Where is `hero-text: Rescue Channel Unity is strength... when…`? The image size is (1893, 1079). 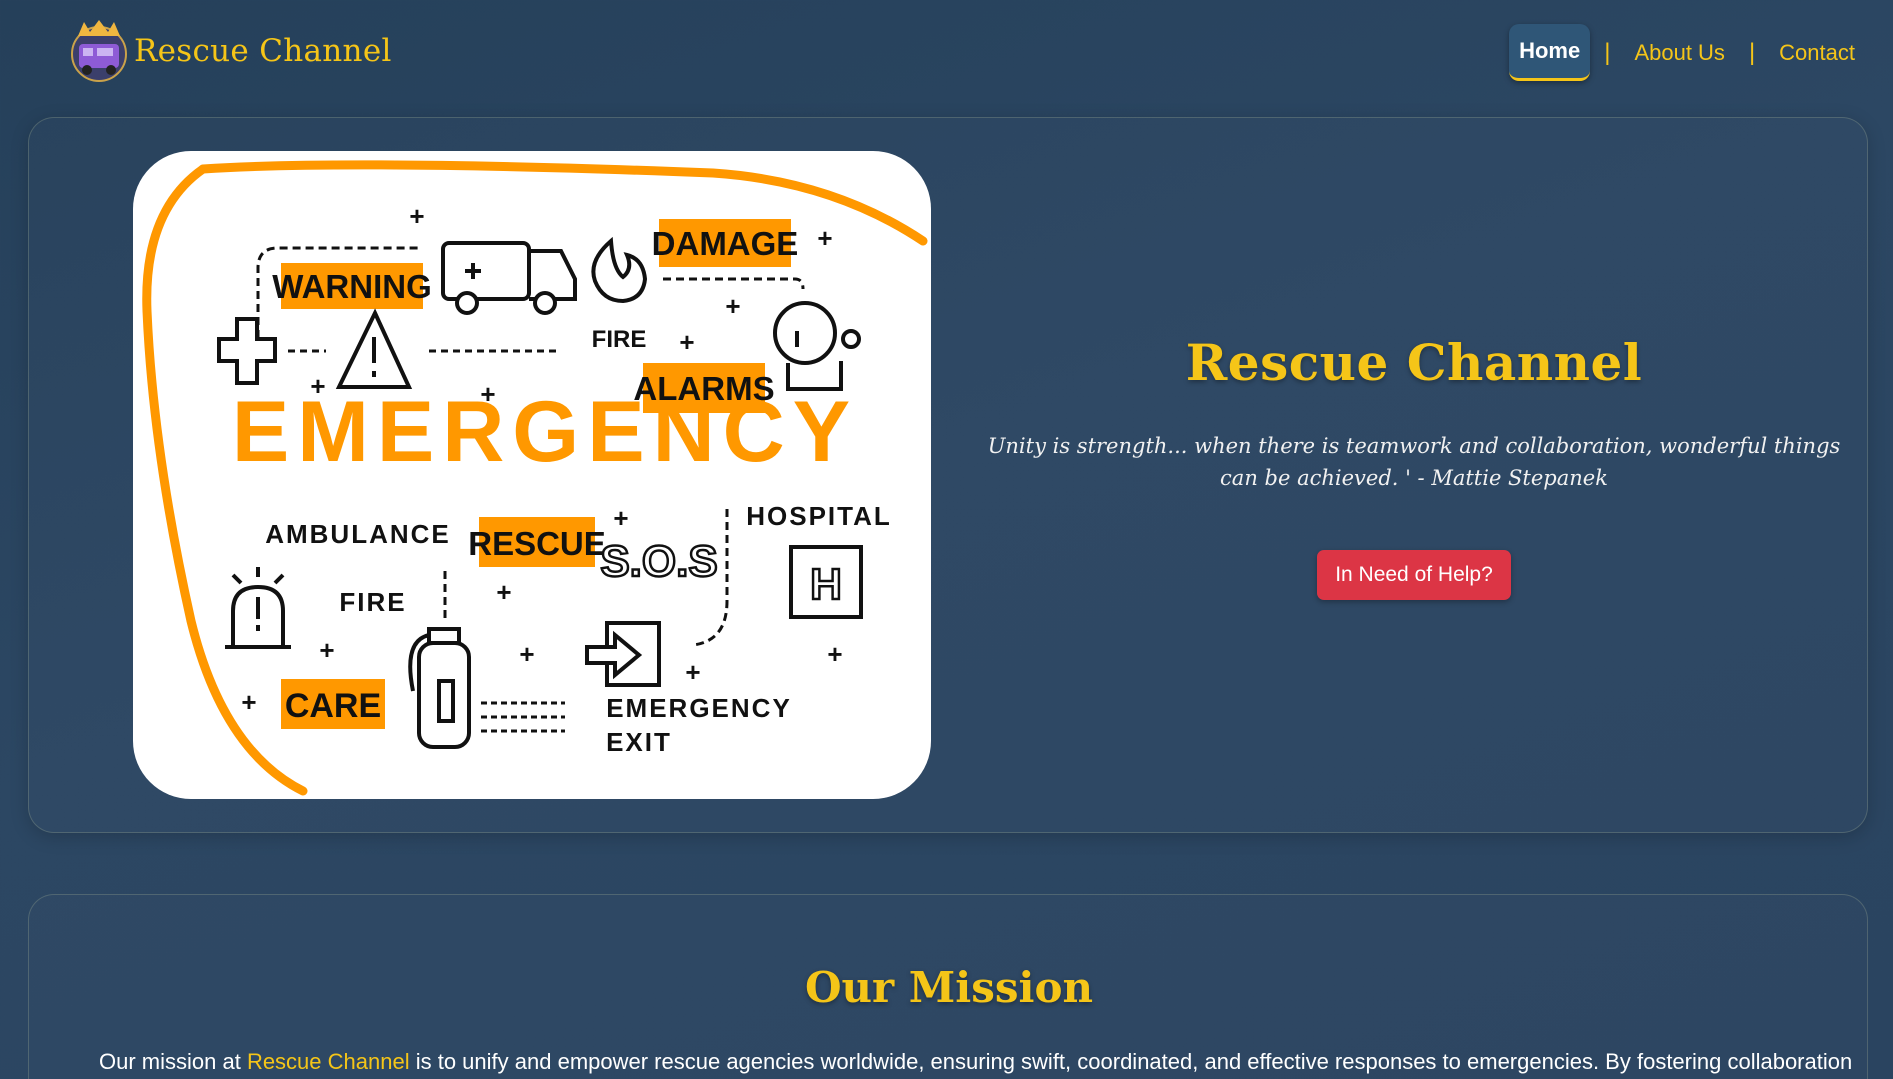 hero-text: Rescue Channel Unity is strength... when… is located at coordinates (1414, 466).